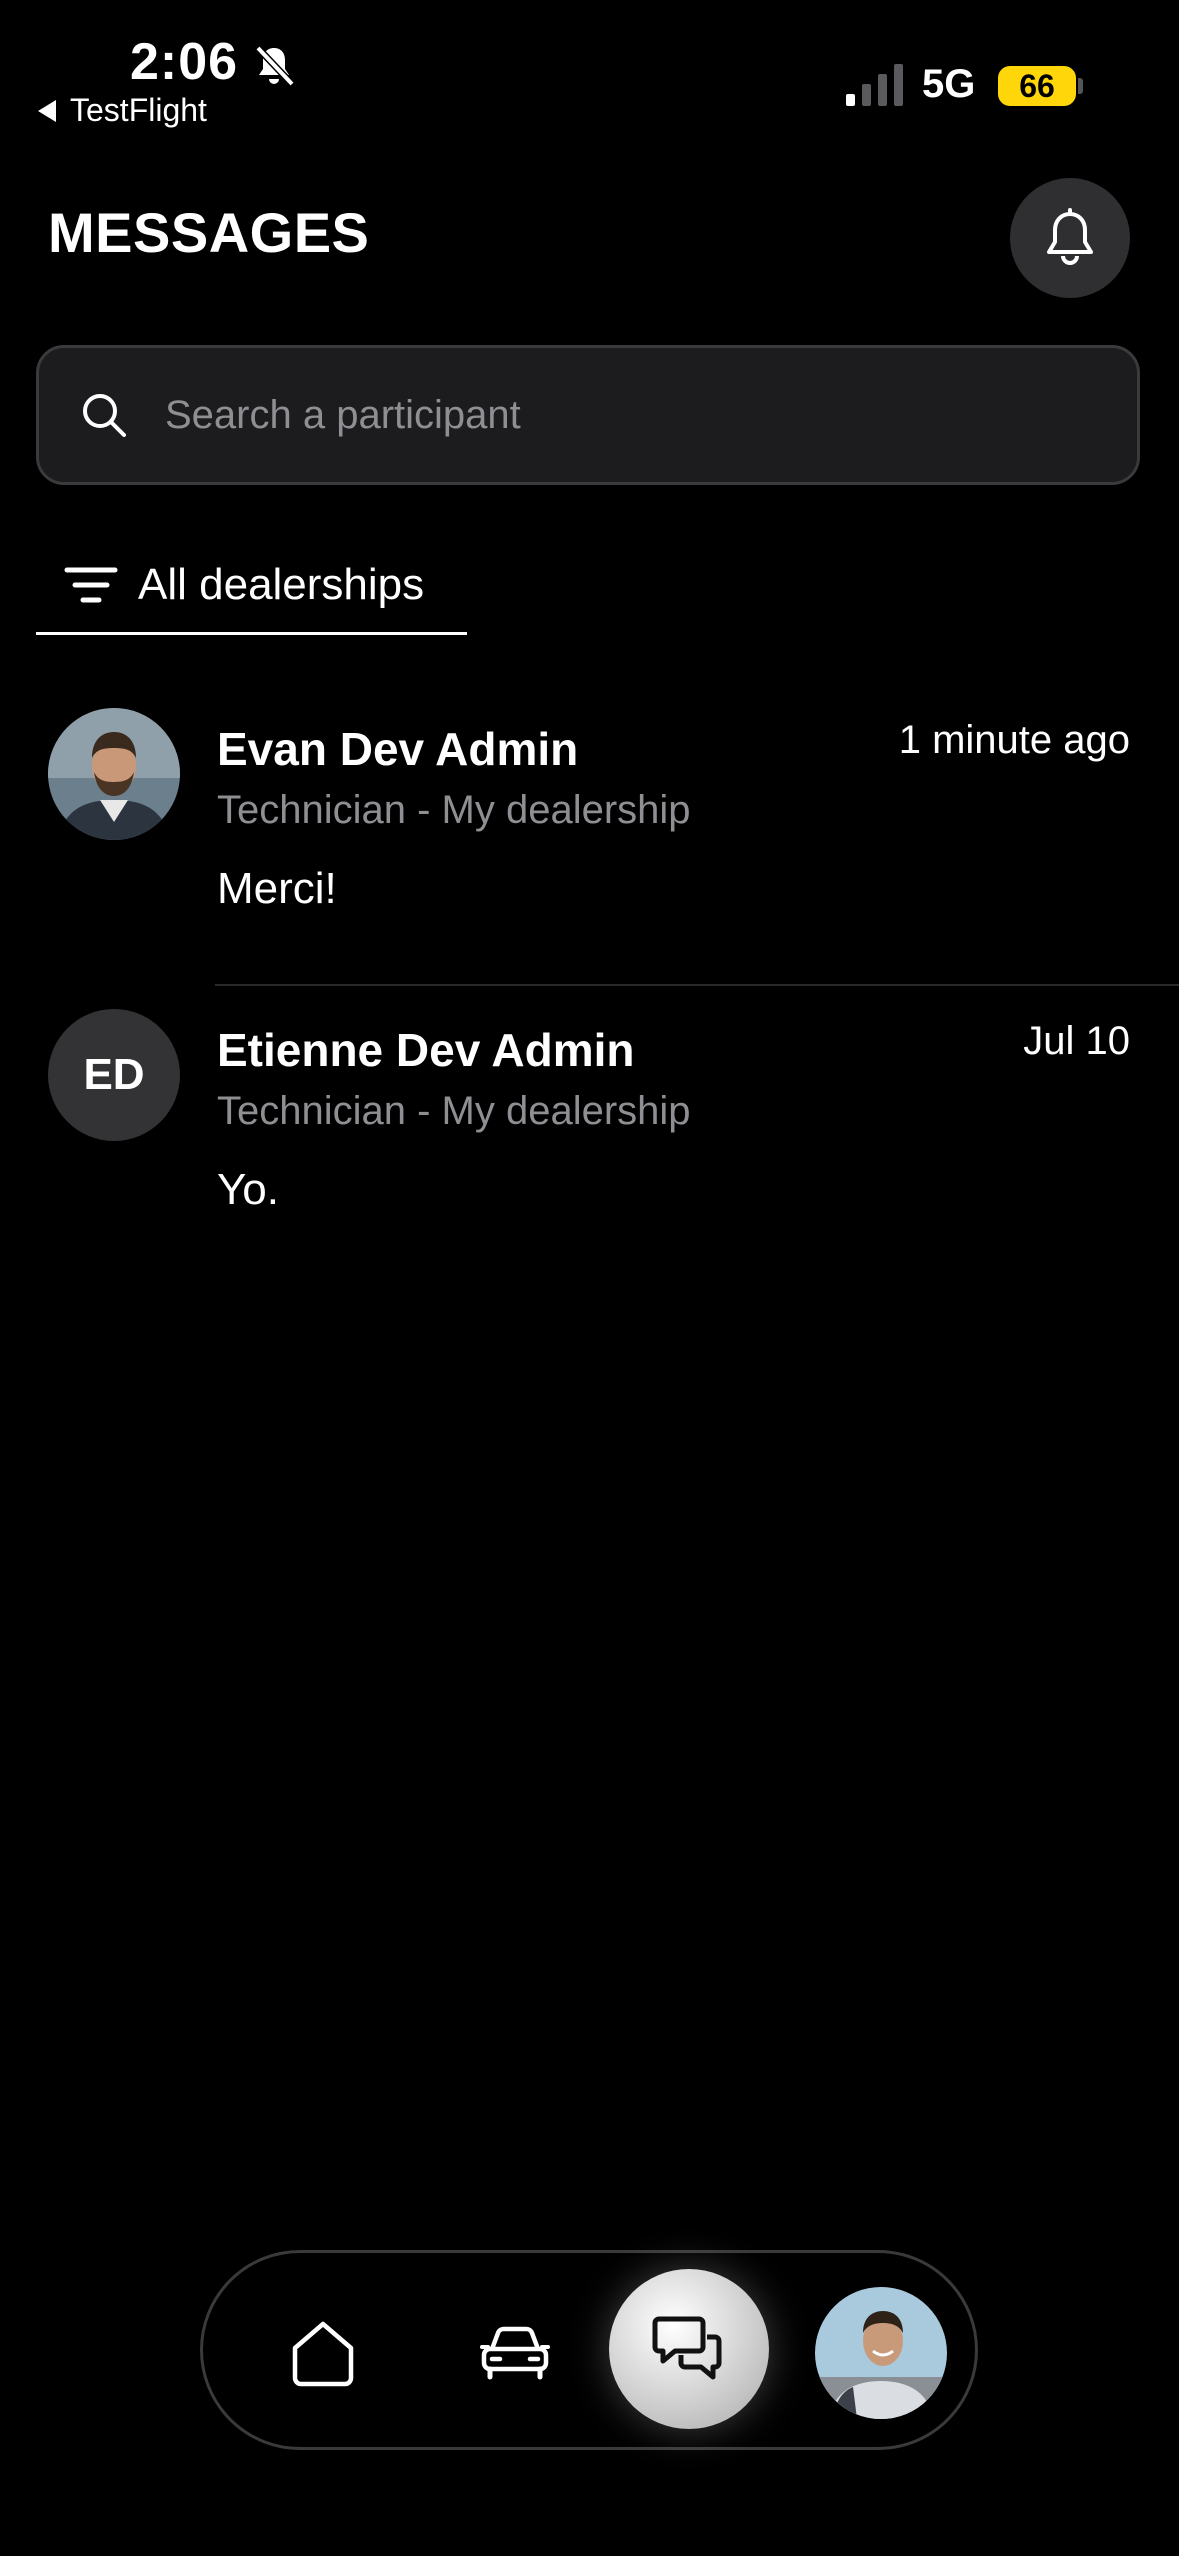 This screenshot has width=1179, height=2556. What do you see at coordinates (248, 1189) in the screenshot?
I see `message-preview: Yo.` at bounding box center [248, 1189].